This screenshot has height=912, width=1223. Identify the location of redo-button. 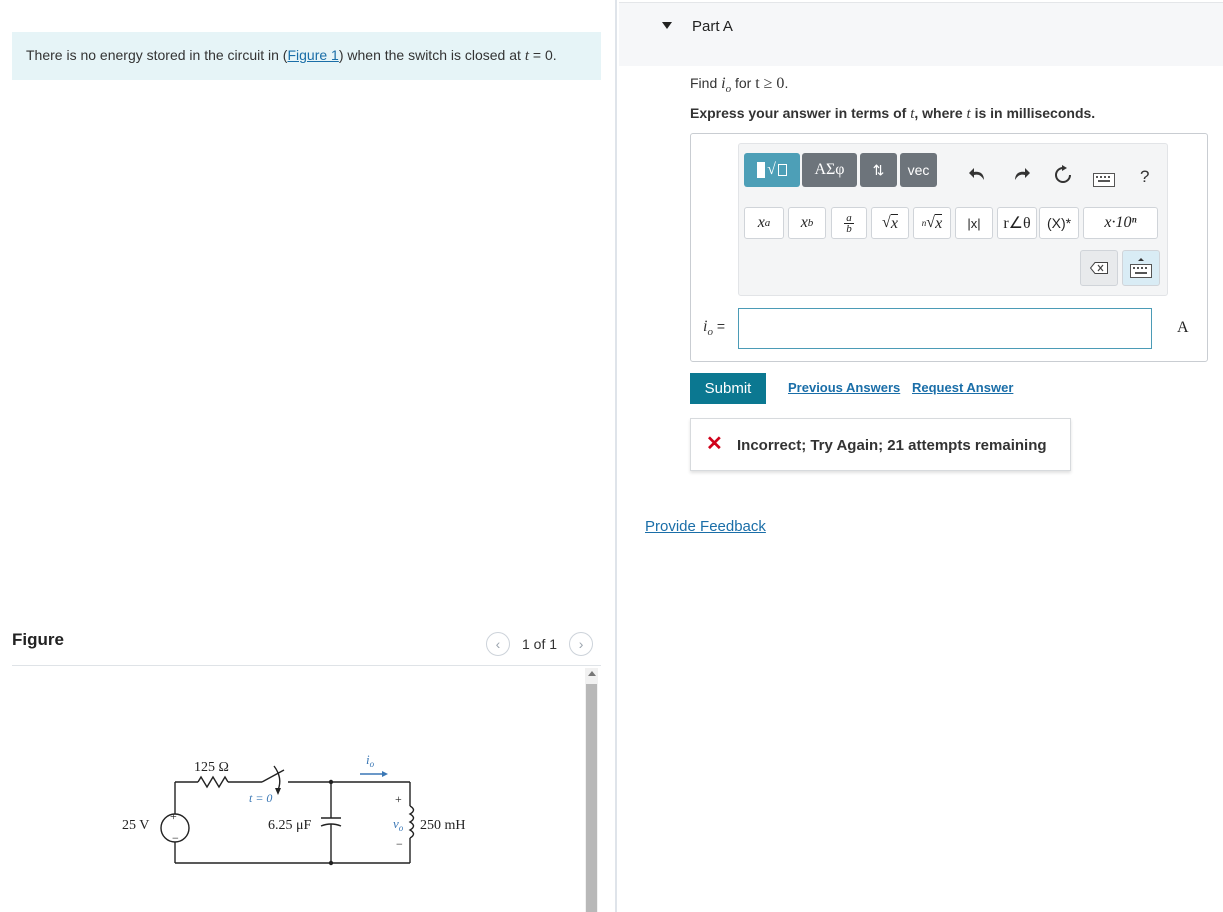
(1021, 177).